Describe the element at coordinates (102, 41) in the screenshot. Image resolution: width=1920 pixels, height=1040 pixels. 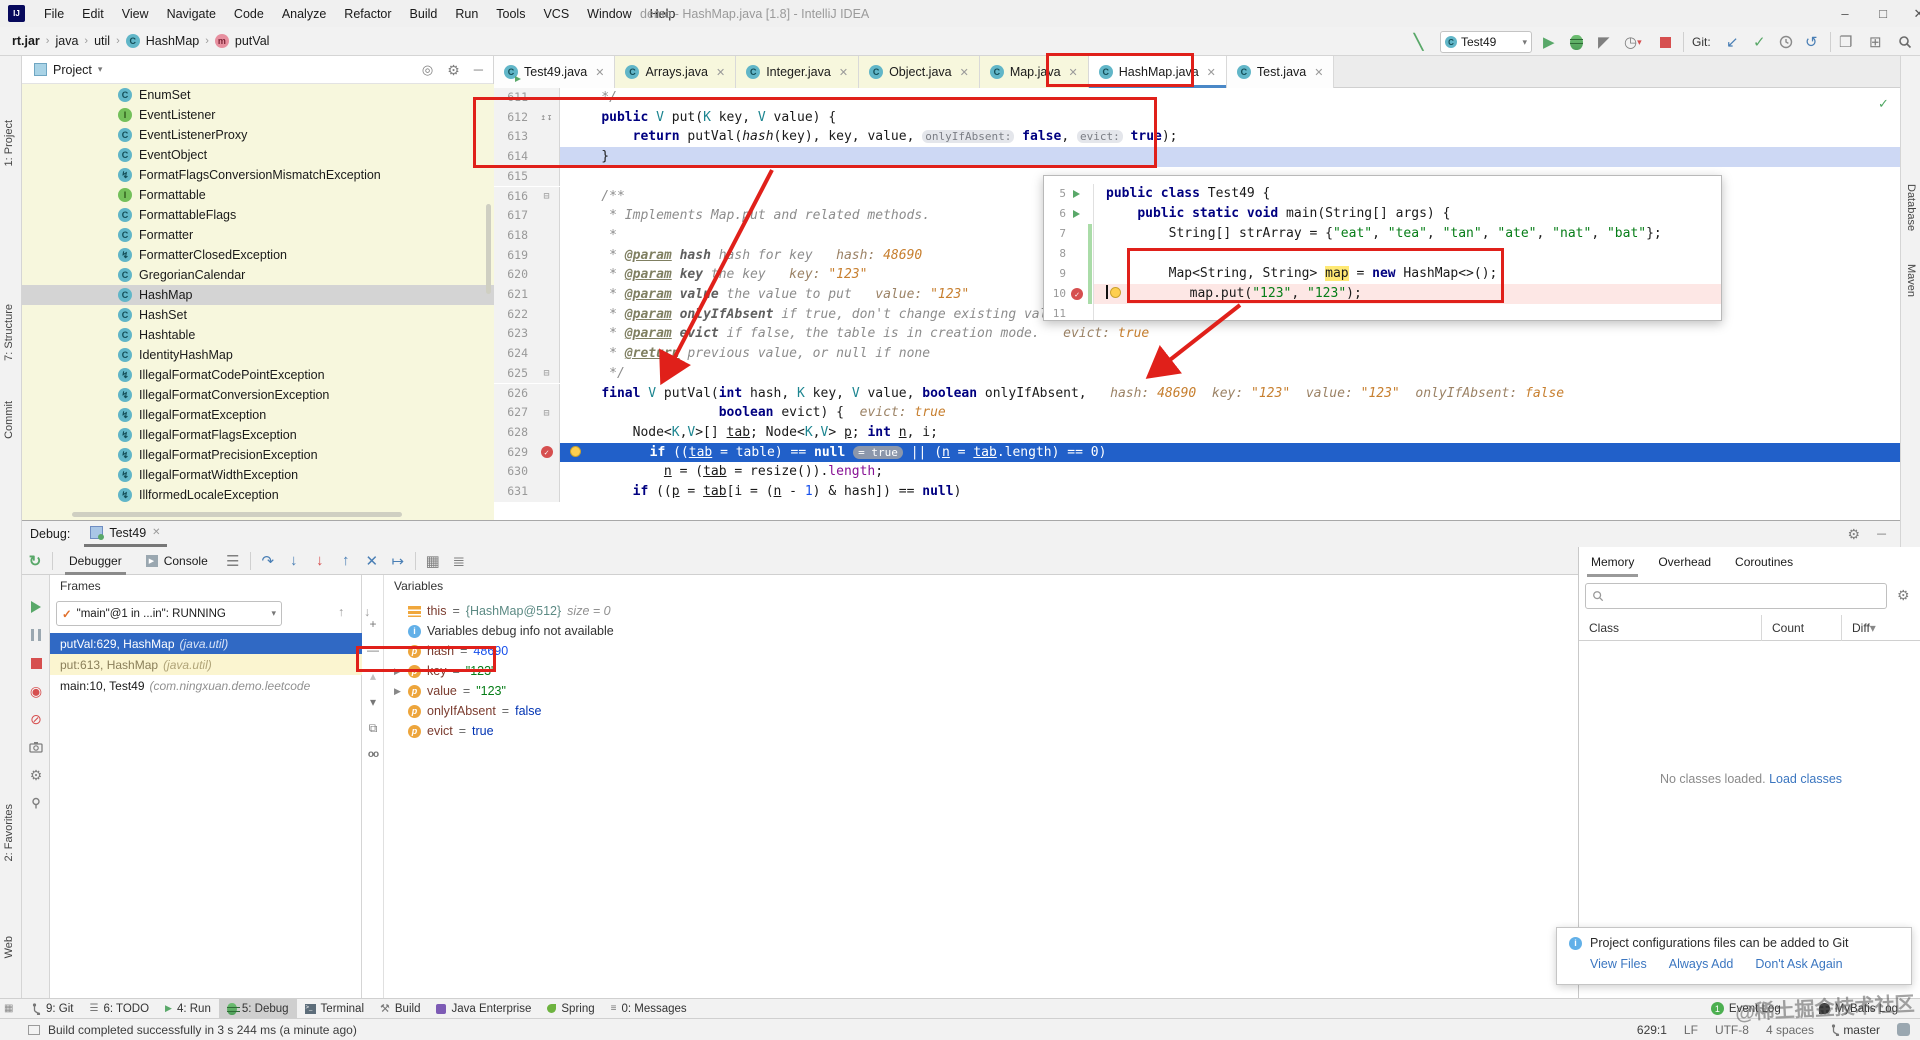
I see `breadcrumb-item: util` at that location.